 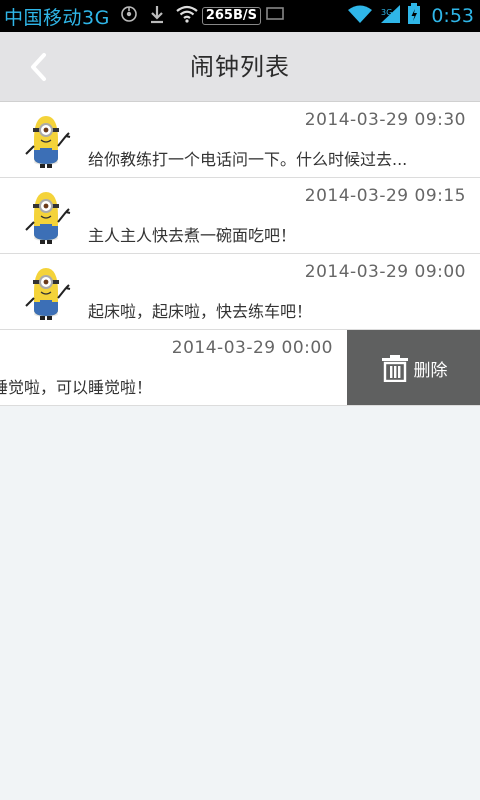 I want to click on alarm-item: 2014-03-29 09:15 主人主人快去煮一碗面吃吧！, so click(x=240, y=216).